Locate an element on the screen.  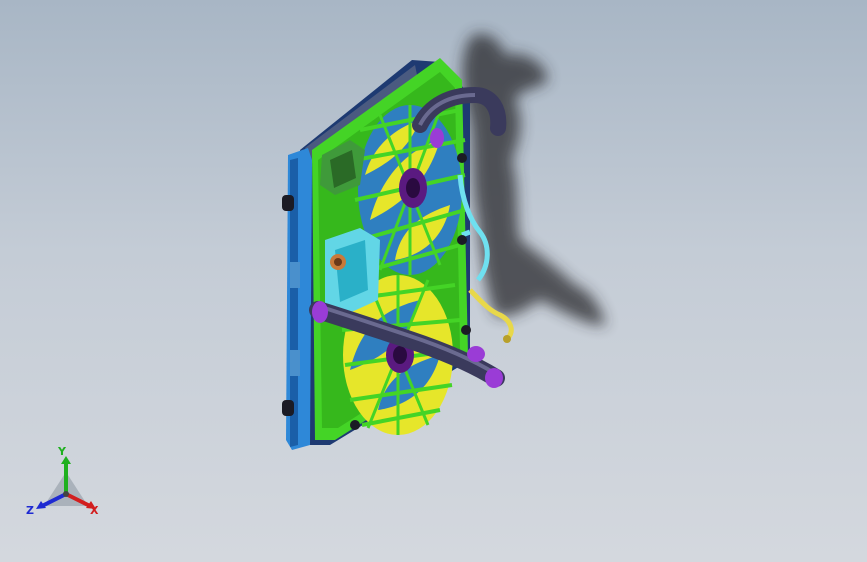
y-axis-label: Y is located at coordinates (62, 451).